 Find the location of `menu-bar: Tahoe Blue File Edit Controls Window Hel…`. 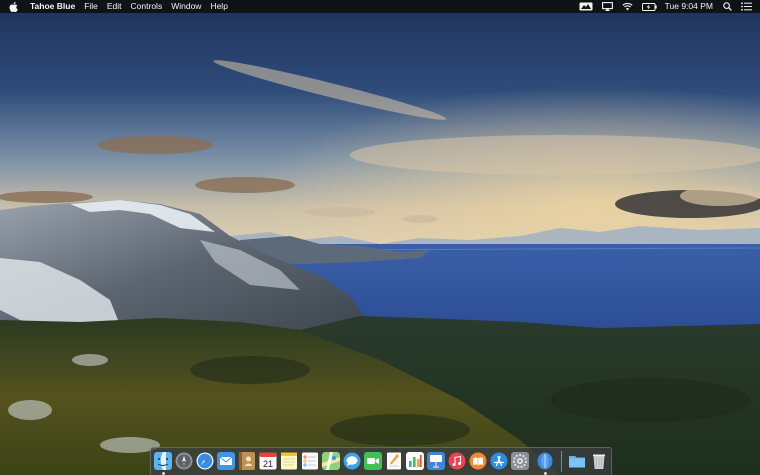

menu-bar: Tahoe Blue File Edit Controls Window Hel… is located at coordinates (380, 6).